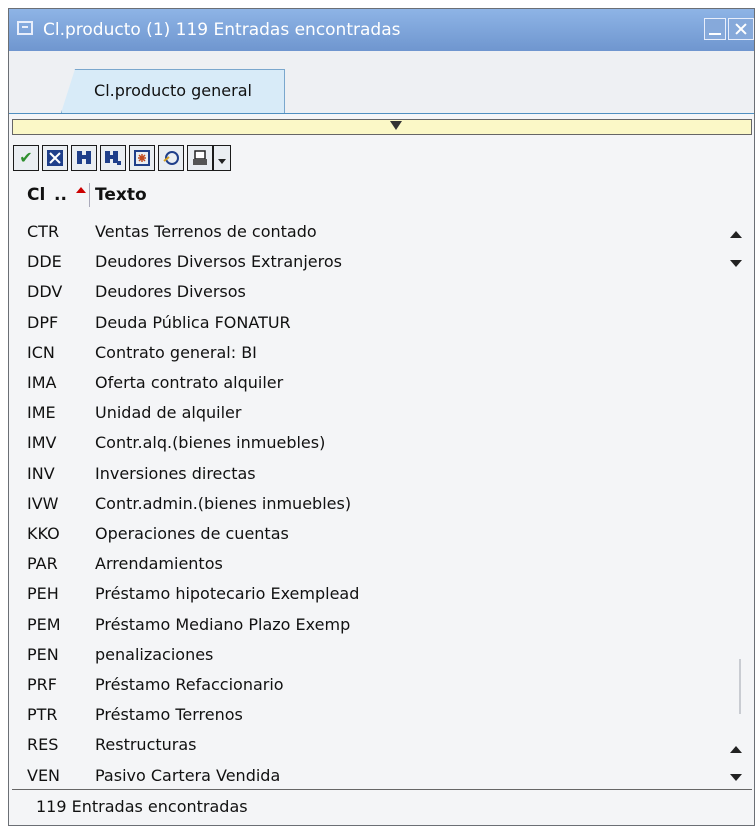 Image resolution: width=755 pixels, height=832 pixels. I want to click on row-code: PEM, so click(44, 624).